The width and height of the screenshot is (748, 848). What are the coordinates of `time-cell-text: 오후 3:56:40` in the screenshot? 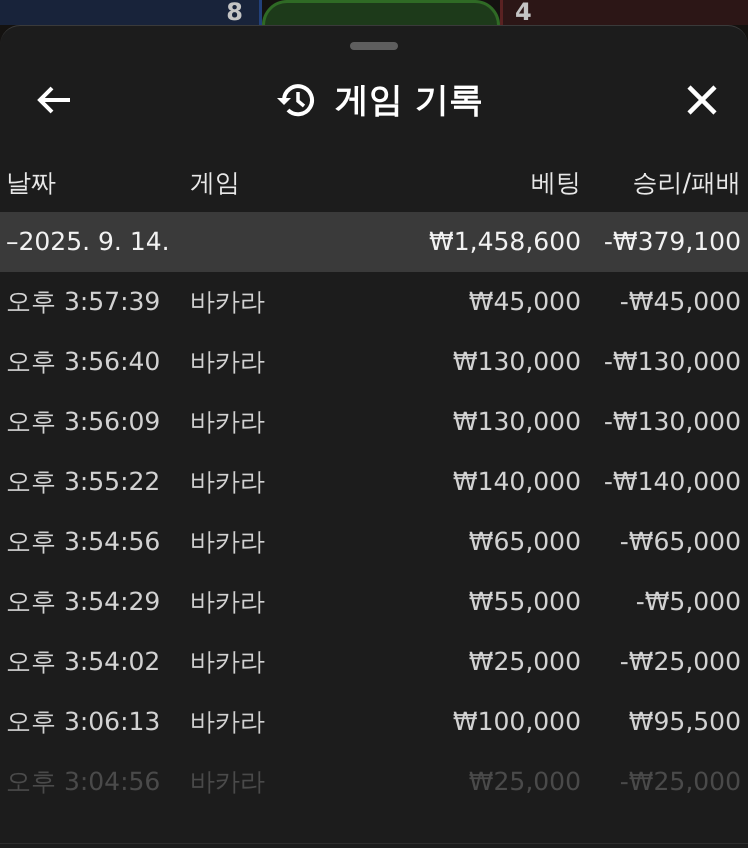 It's located at (84, 362).